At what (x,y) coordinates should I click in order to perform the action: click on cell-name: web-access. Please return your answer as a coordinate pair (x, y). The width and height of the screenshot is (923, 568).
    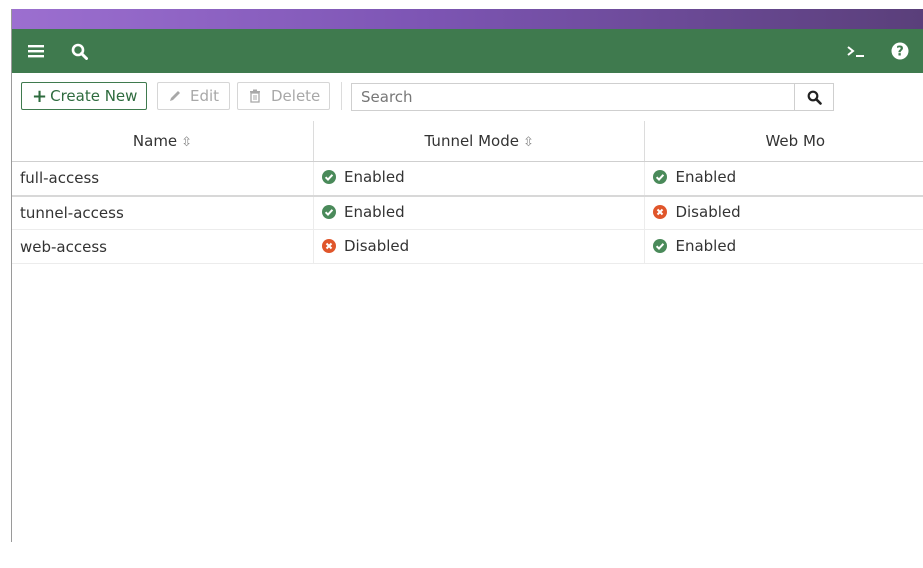
    Looking at the image, I should click on (163, 246).